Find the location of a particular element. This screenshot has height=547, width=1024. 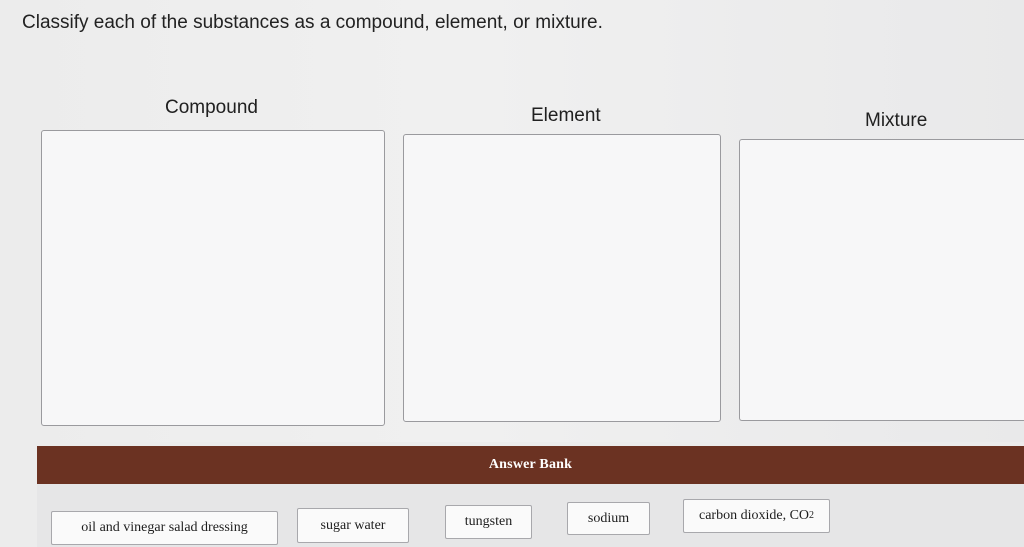

answer-chip-label: sugar water is located at coordinates (353, 525).